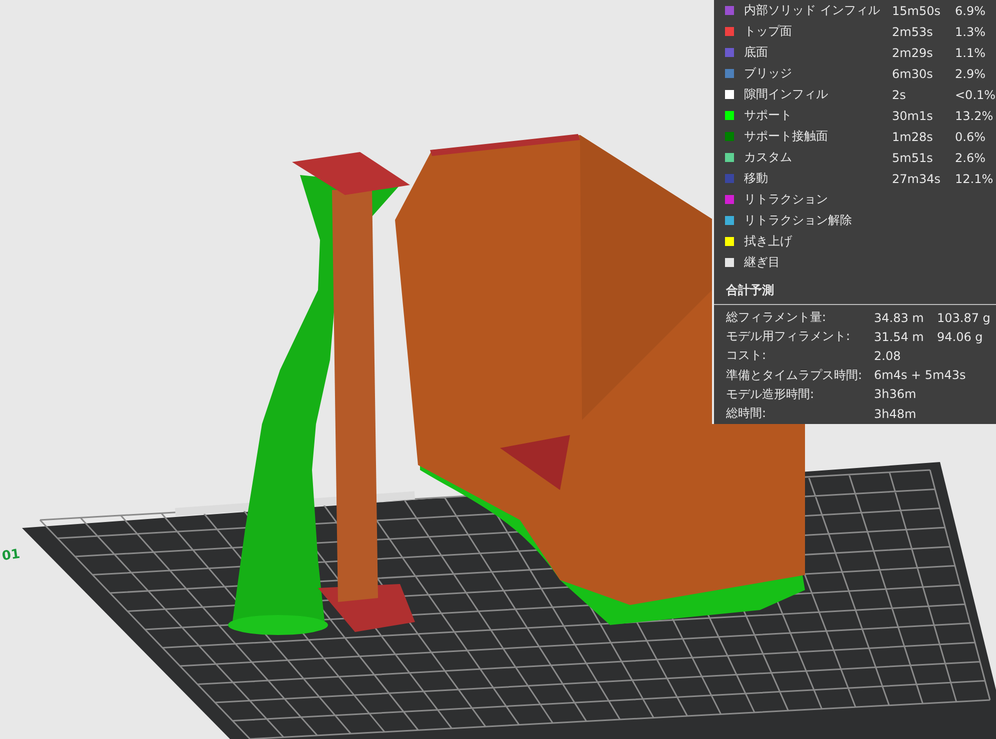 This screenshot has height=739, width=996. I want to click on legend-time: 1m28s, so click(913, 137).